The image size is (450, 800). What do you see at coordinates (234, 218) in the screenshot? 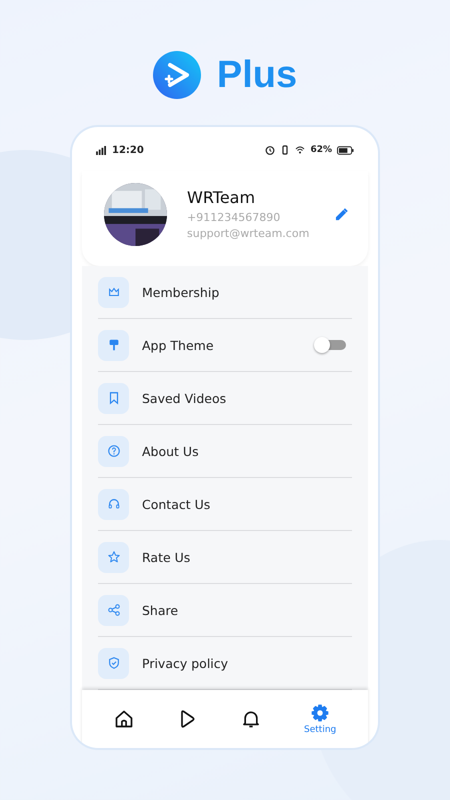
I see `profile-phone: +911234567890` at bounding box center [234, 218].